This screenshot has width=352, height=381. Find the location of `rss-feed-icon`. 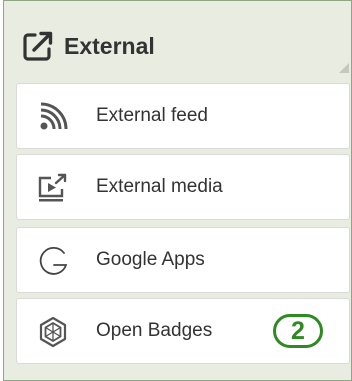

rss-feed-icon is located at coordinates (53, 117).